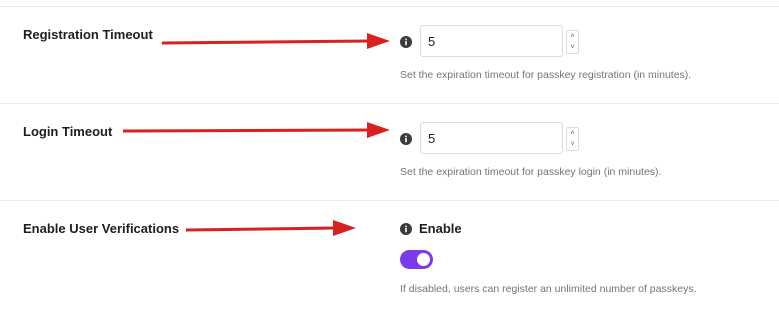  Describe the element at coordinates (101, 228) in the screenshot. I see `user-verification-label: Enable User Verifications` at that location.